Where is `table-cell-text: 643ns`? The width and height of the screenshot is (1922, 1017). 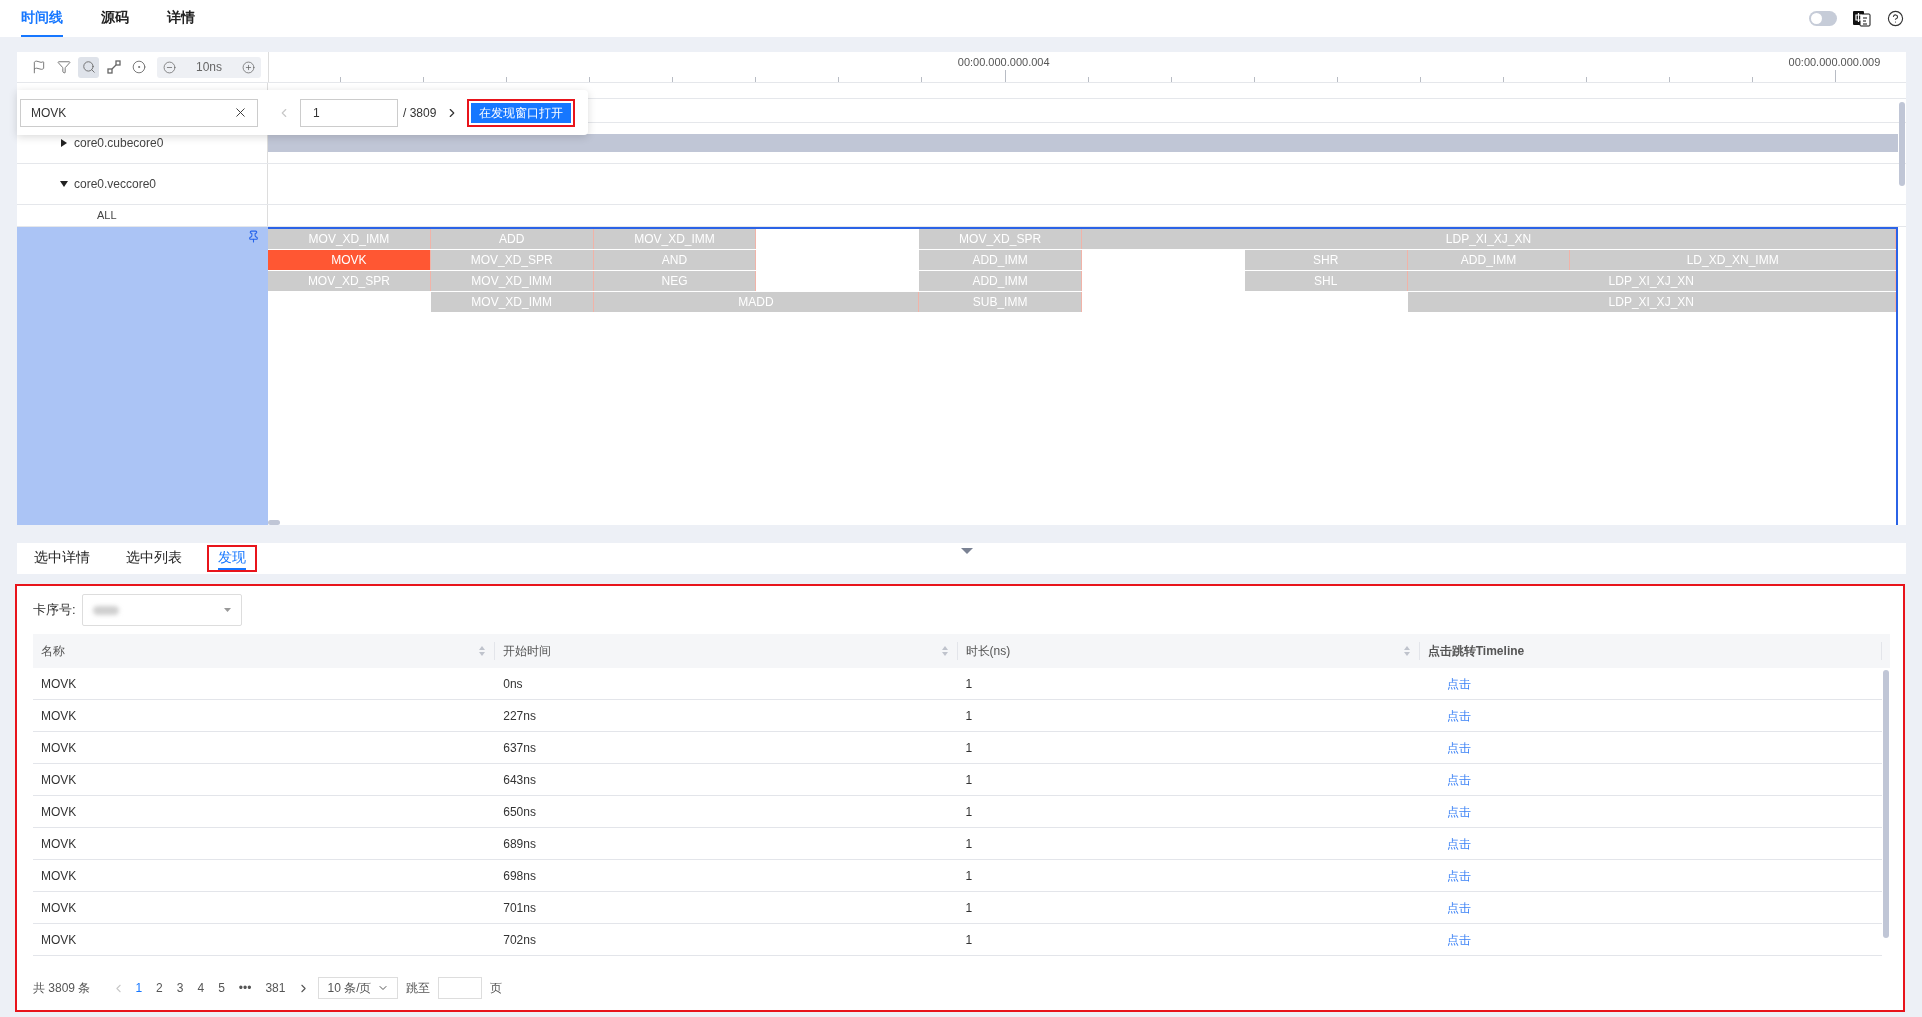 table-cell-text: 643ns is located at coordinates (519, 780).